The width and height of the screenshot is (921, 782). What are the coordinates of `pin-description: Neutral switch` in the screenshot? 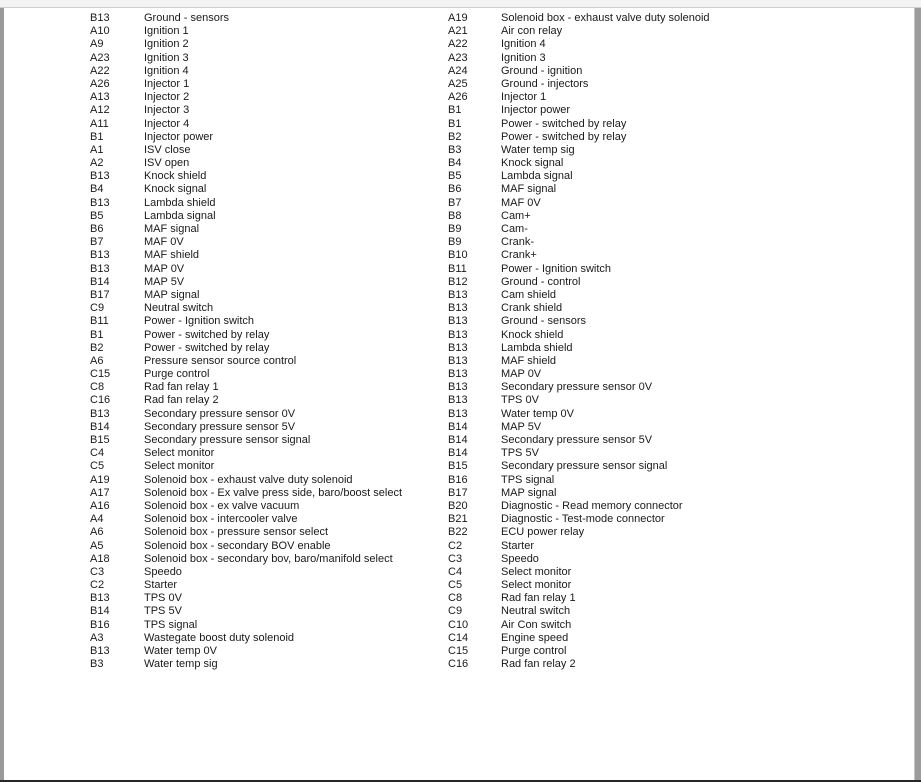 It's located at (179, 308).